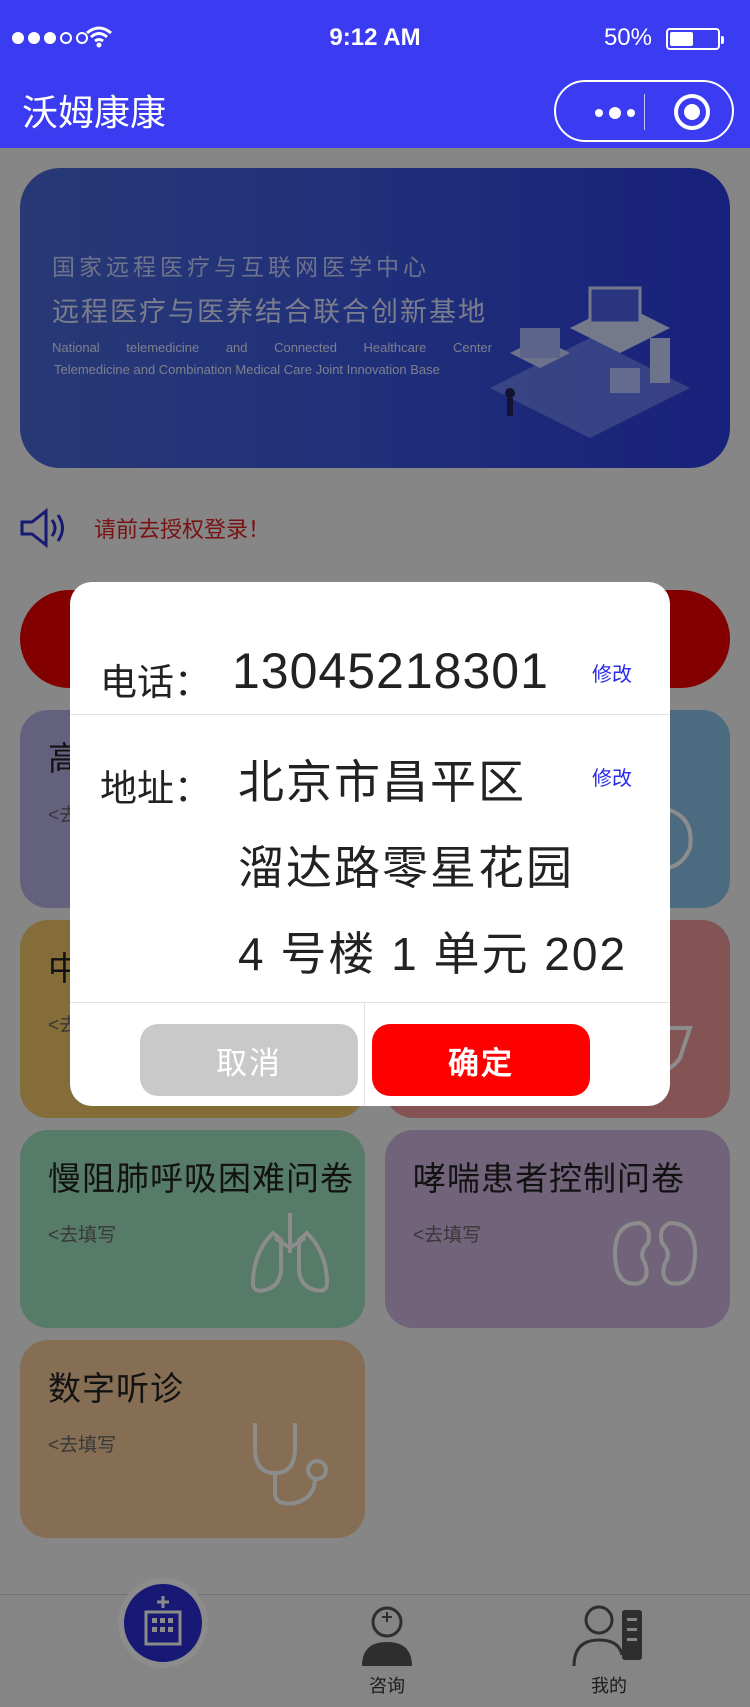  I want to click on phone-label: 电话：, so click(155, 682).